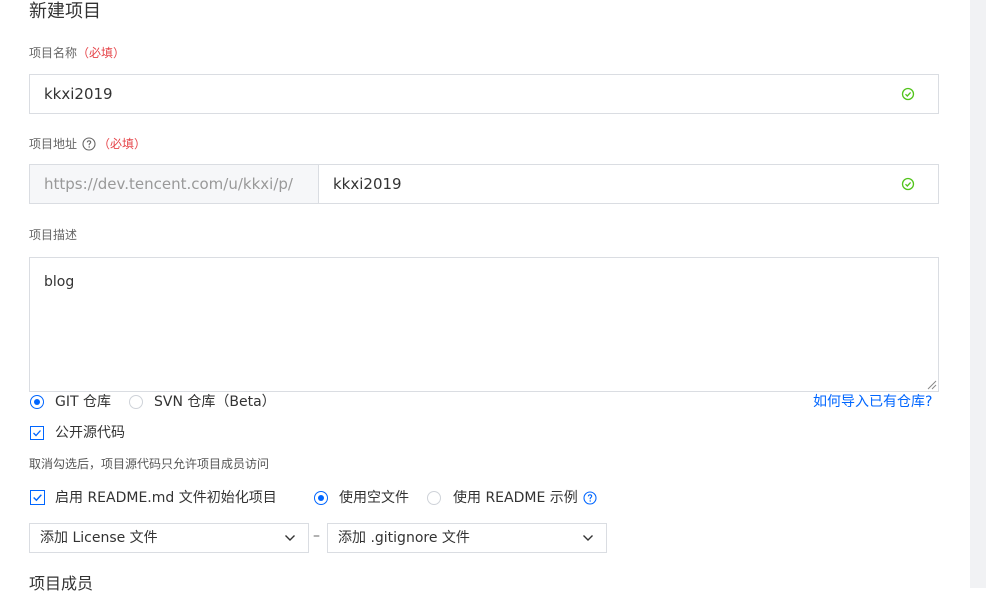 The image size is (986, 594). I want to click on name-label: 项目名称, so click(53, 53).